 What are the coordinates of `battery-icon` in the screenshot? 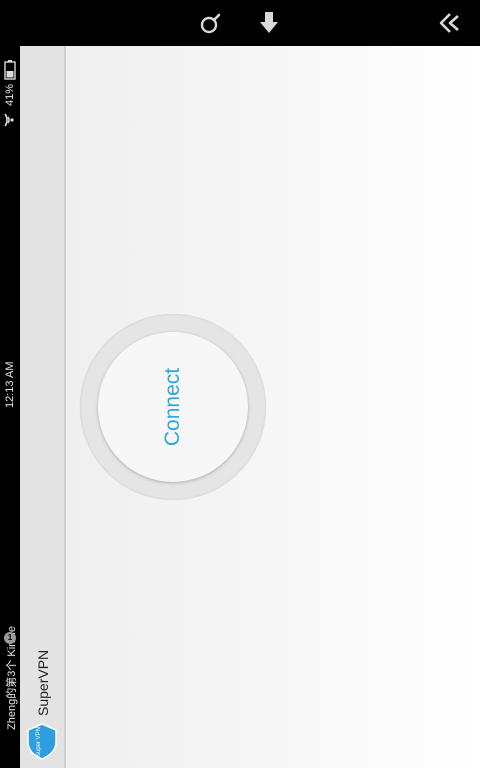 It's located at (10, 70).